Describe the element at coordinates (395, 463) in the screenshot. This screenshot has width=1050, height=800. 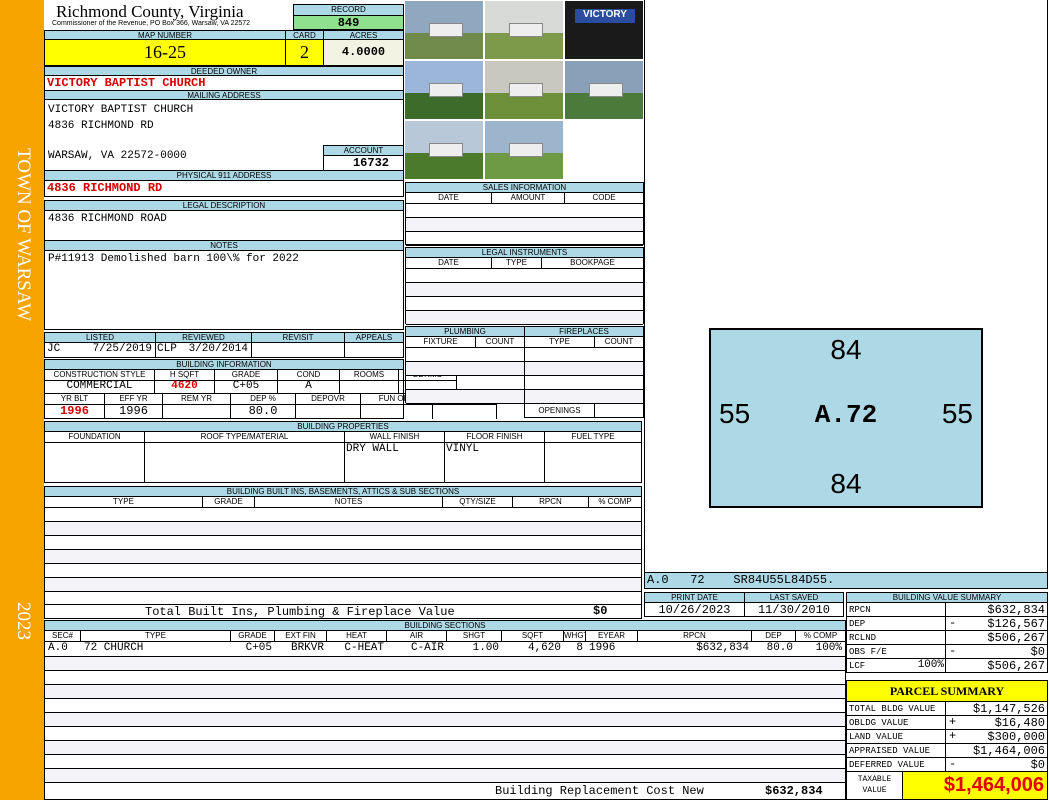
I see `property-value: DRY WALL` at that location.